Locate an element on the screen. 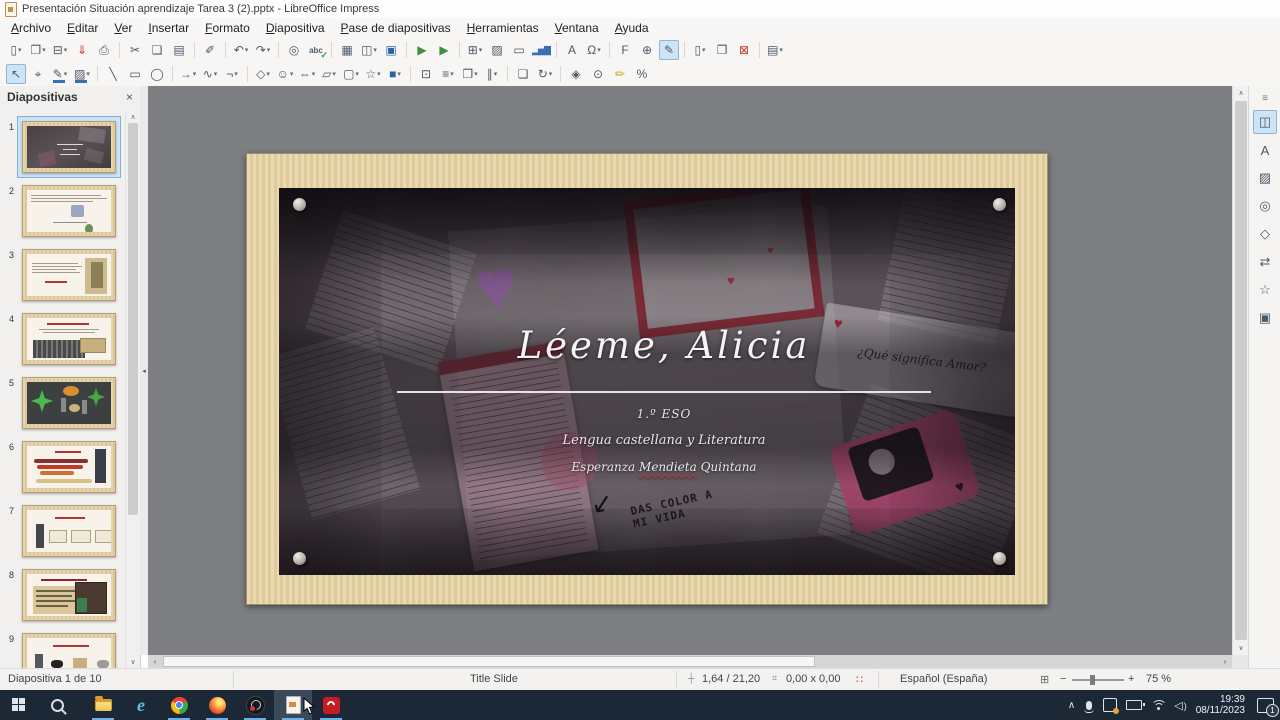  slide-thumbnail-5: 5 is located at coordinates (62, 403).